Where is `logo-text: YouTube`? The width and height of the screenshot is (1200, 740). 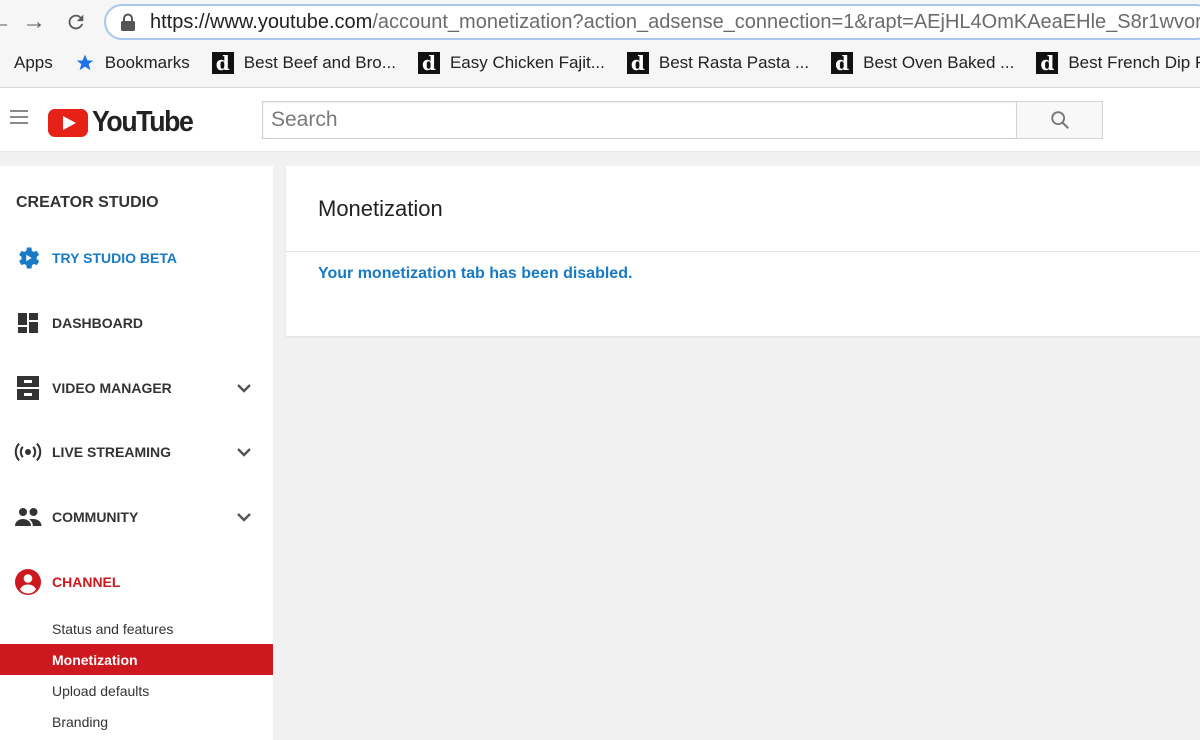
logo-text: YouTube is located at coordinates (143, 122).